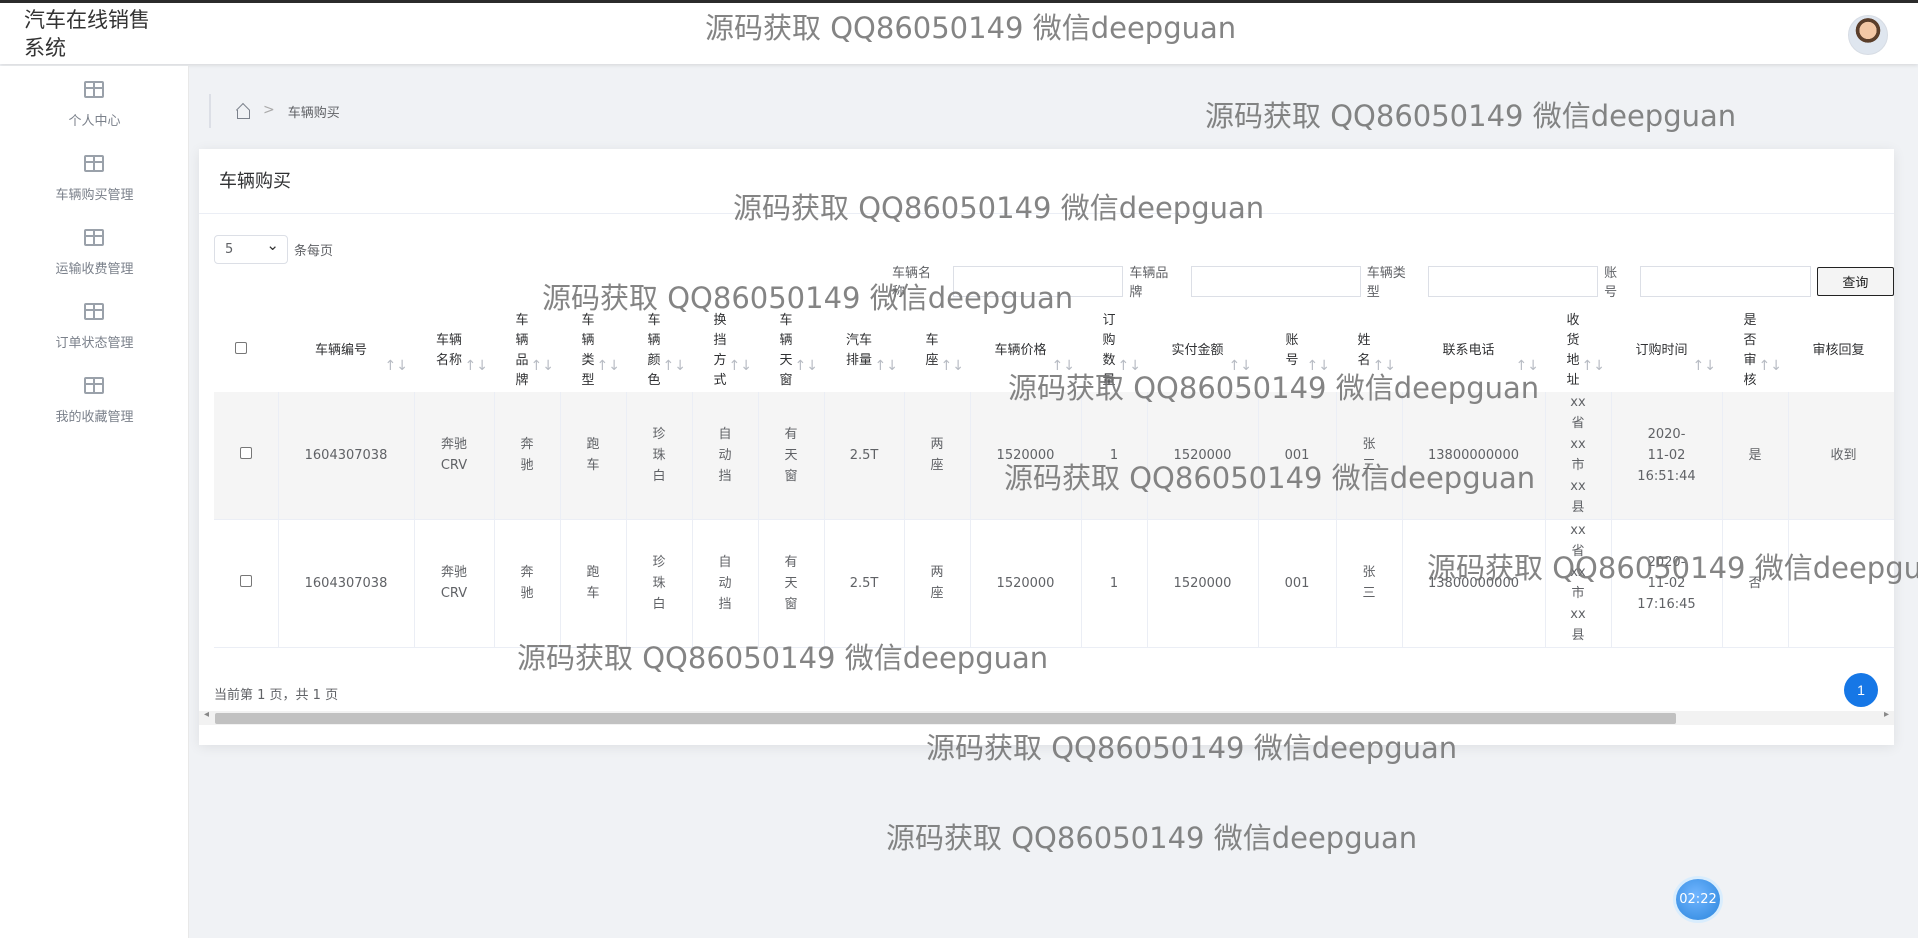 The height and width of the screenshot is (938, 1918). What do you see at coordinates (1275, 281) in the screenshot?
I see `vehicle-brand-input` at bounding box center [1275, 281].